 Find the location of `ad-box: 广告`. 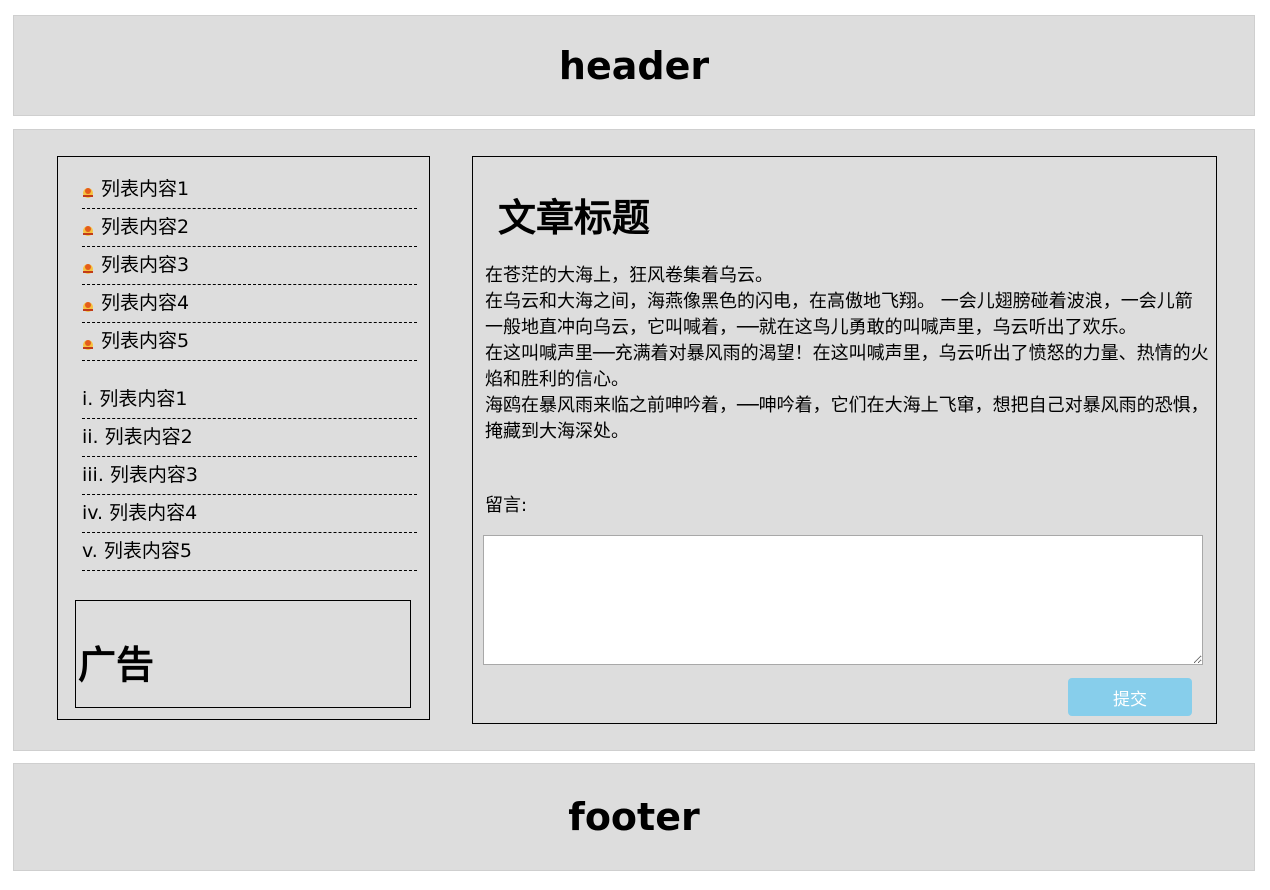

ad-box: 广告 is located at coordinates (243, 654).